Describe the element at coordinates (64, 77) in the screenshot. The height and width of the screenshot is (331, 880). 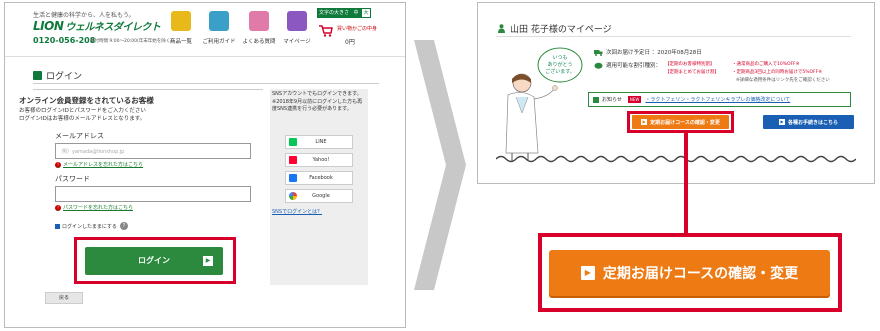
I see `page-title-text: ログイン` at that location.